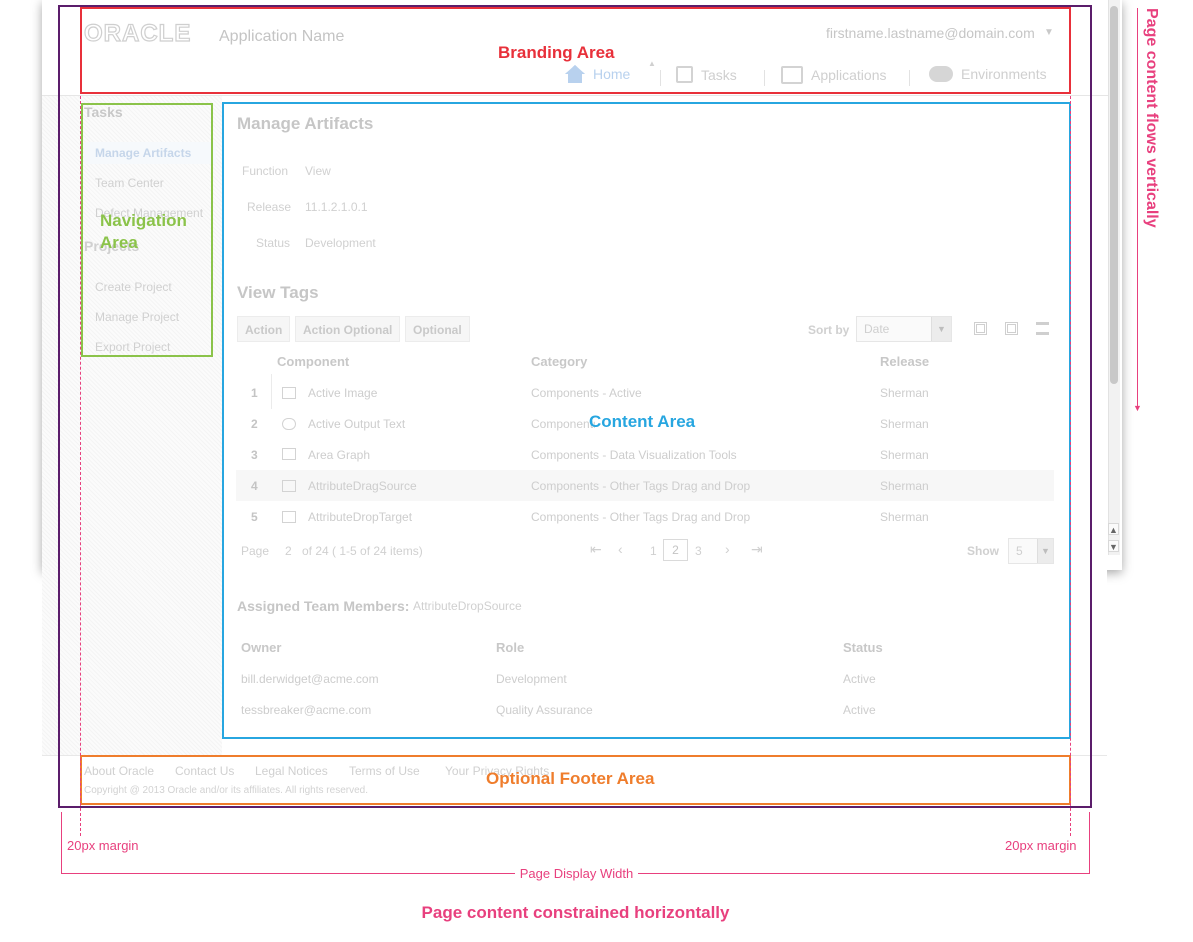 The height and width of the screenshot is (942, 1193). Describe the element at coordinates (1070, 466) in the screenshot. I see `right-margin-guide` at that location.